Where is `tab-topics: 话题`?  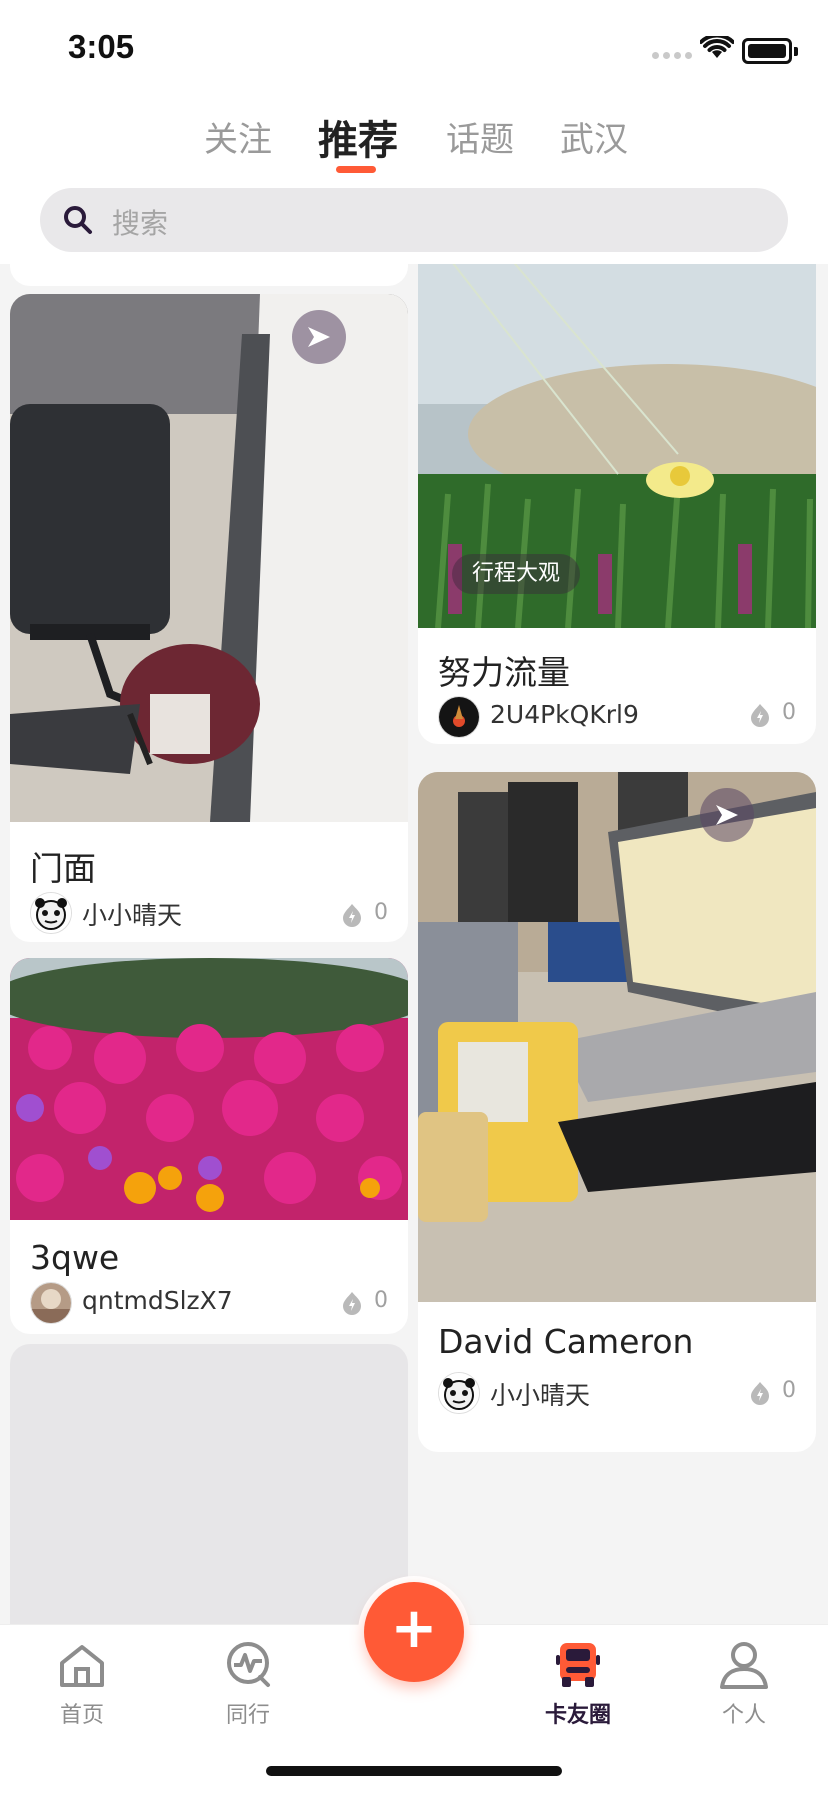 tab-topics: 话题 is located at coordinates (480, 136).